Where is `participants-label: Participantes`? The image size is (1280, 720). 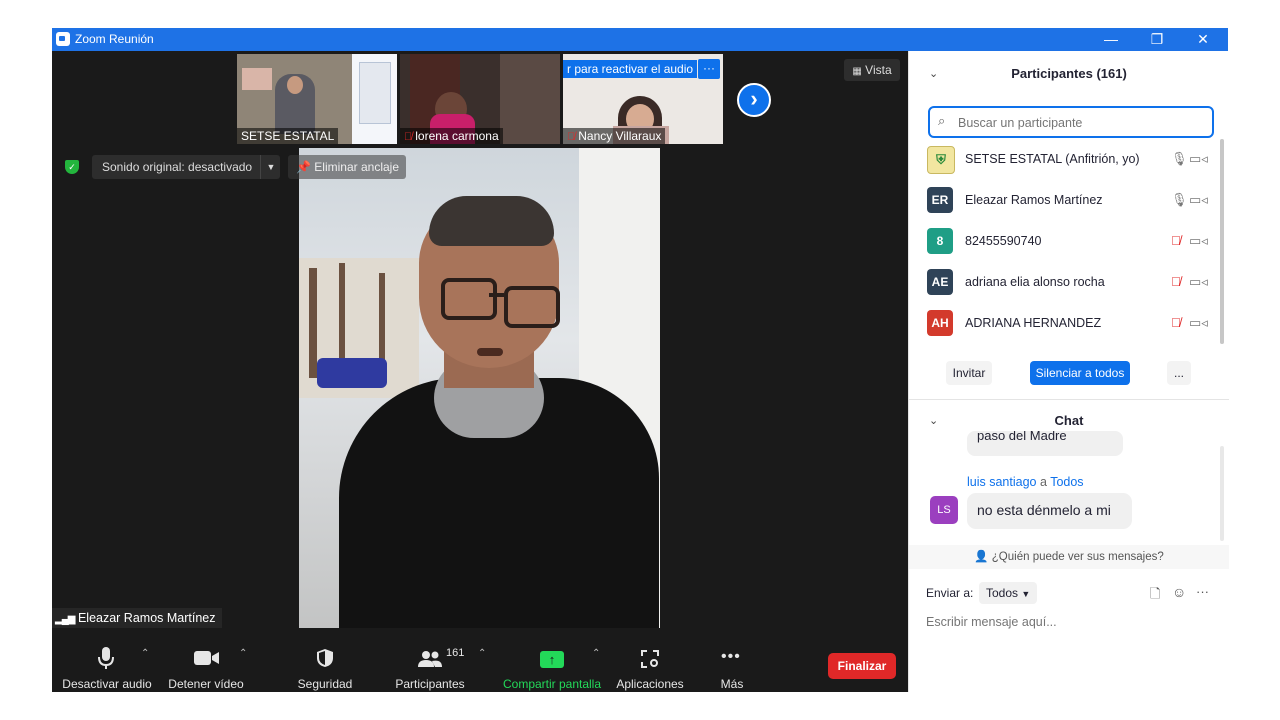
participants-label: Participantes is located at coordinates (430, 684).